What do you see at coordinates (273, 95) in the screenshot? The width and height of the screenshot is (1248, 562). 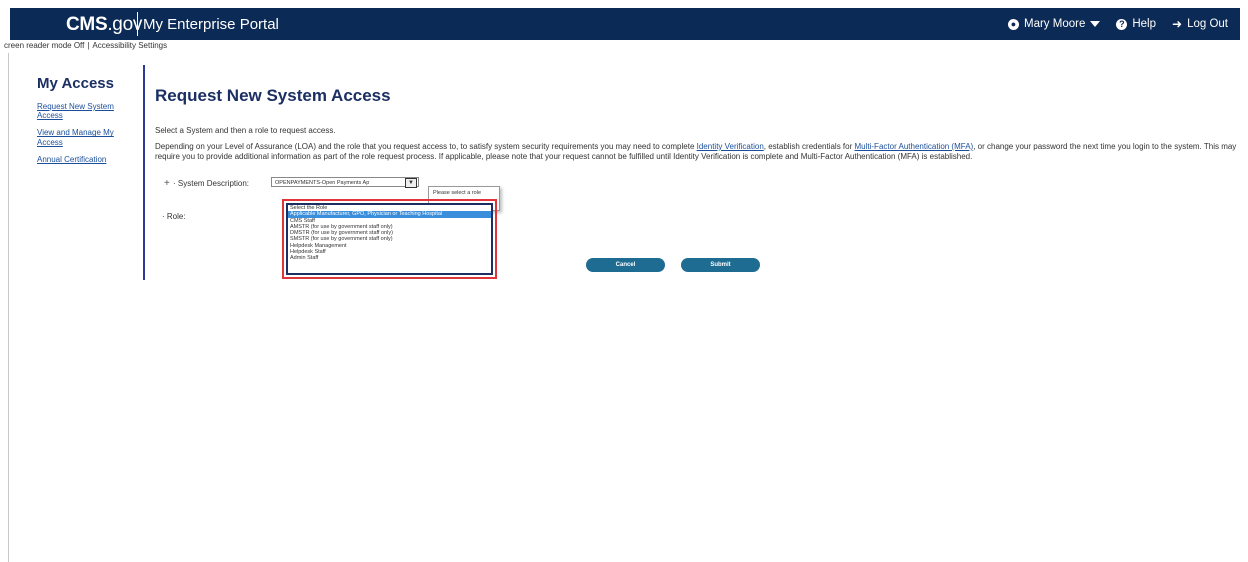 I see `page-title: Request New System Access` at bounding box center [273, 95].